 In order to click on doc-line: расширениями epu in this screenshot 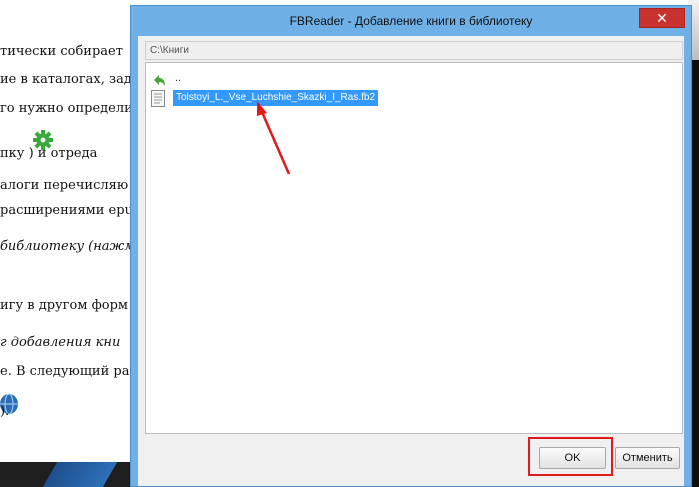, I will do `click(66, 210)`.